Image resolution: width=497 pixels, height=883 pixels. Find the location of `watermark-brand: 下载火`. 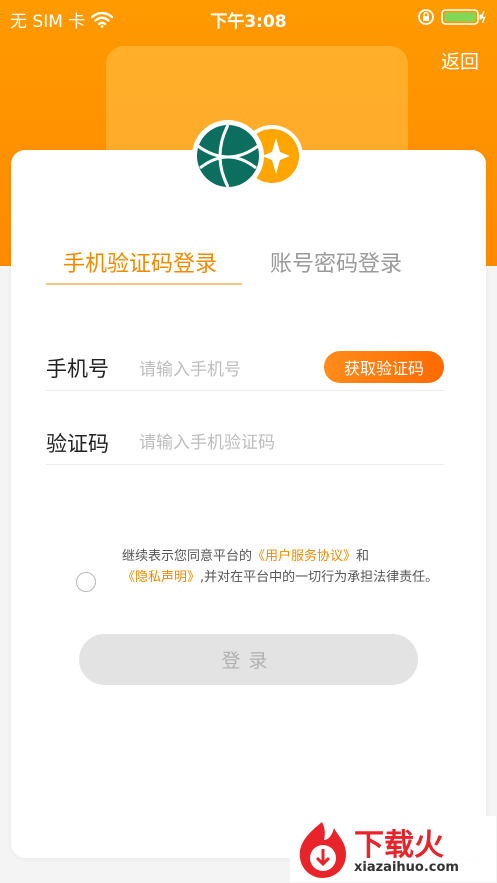

watermark-brand: 下载火 is located at coordinates (399, 845).